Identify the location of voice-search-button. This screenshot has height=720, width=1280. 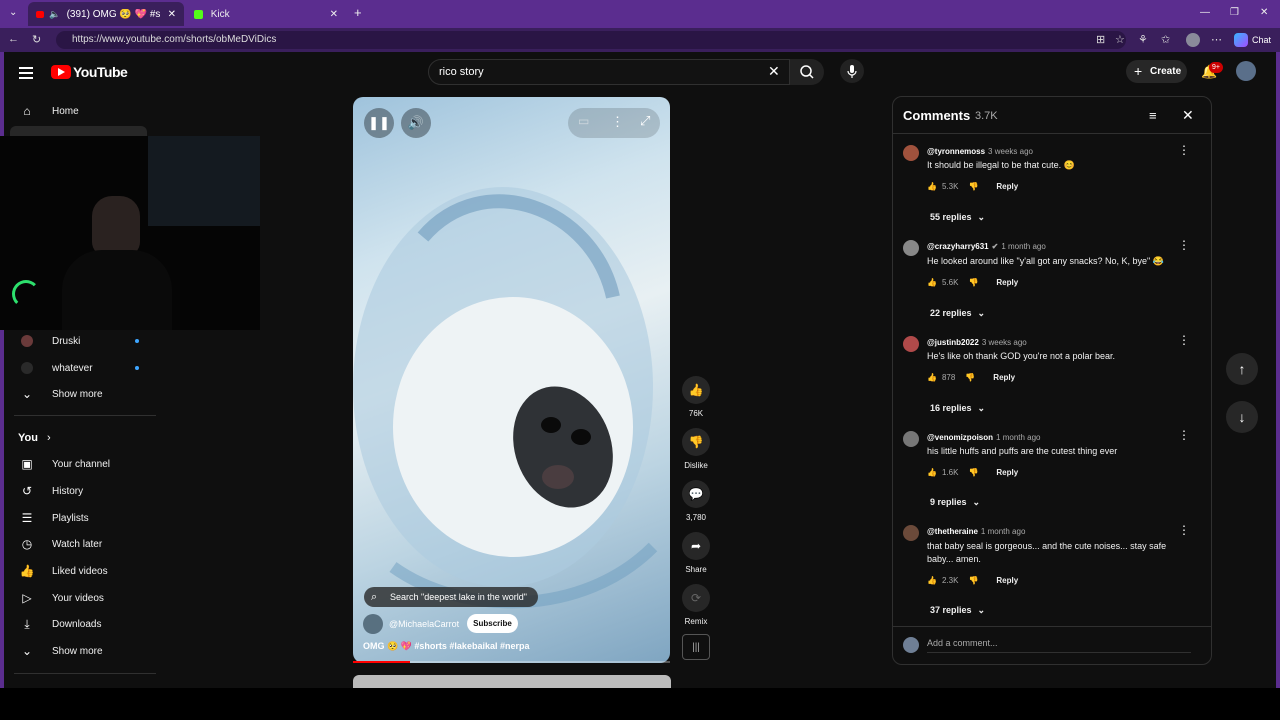
(852, 71).